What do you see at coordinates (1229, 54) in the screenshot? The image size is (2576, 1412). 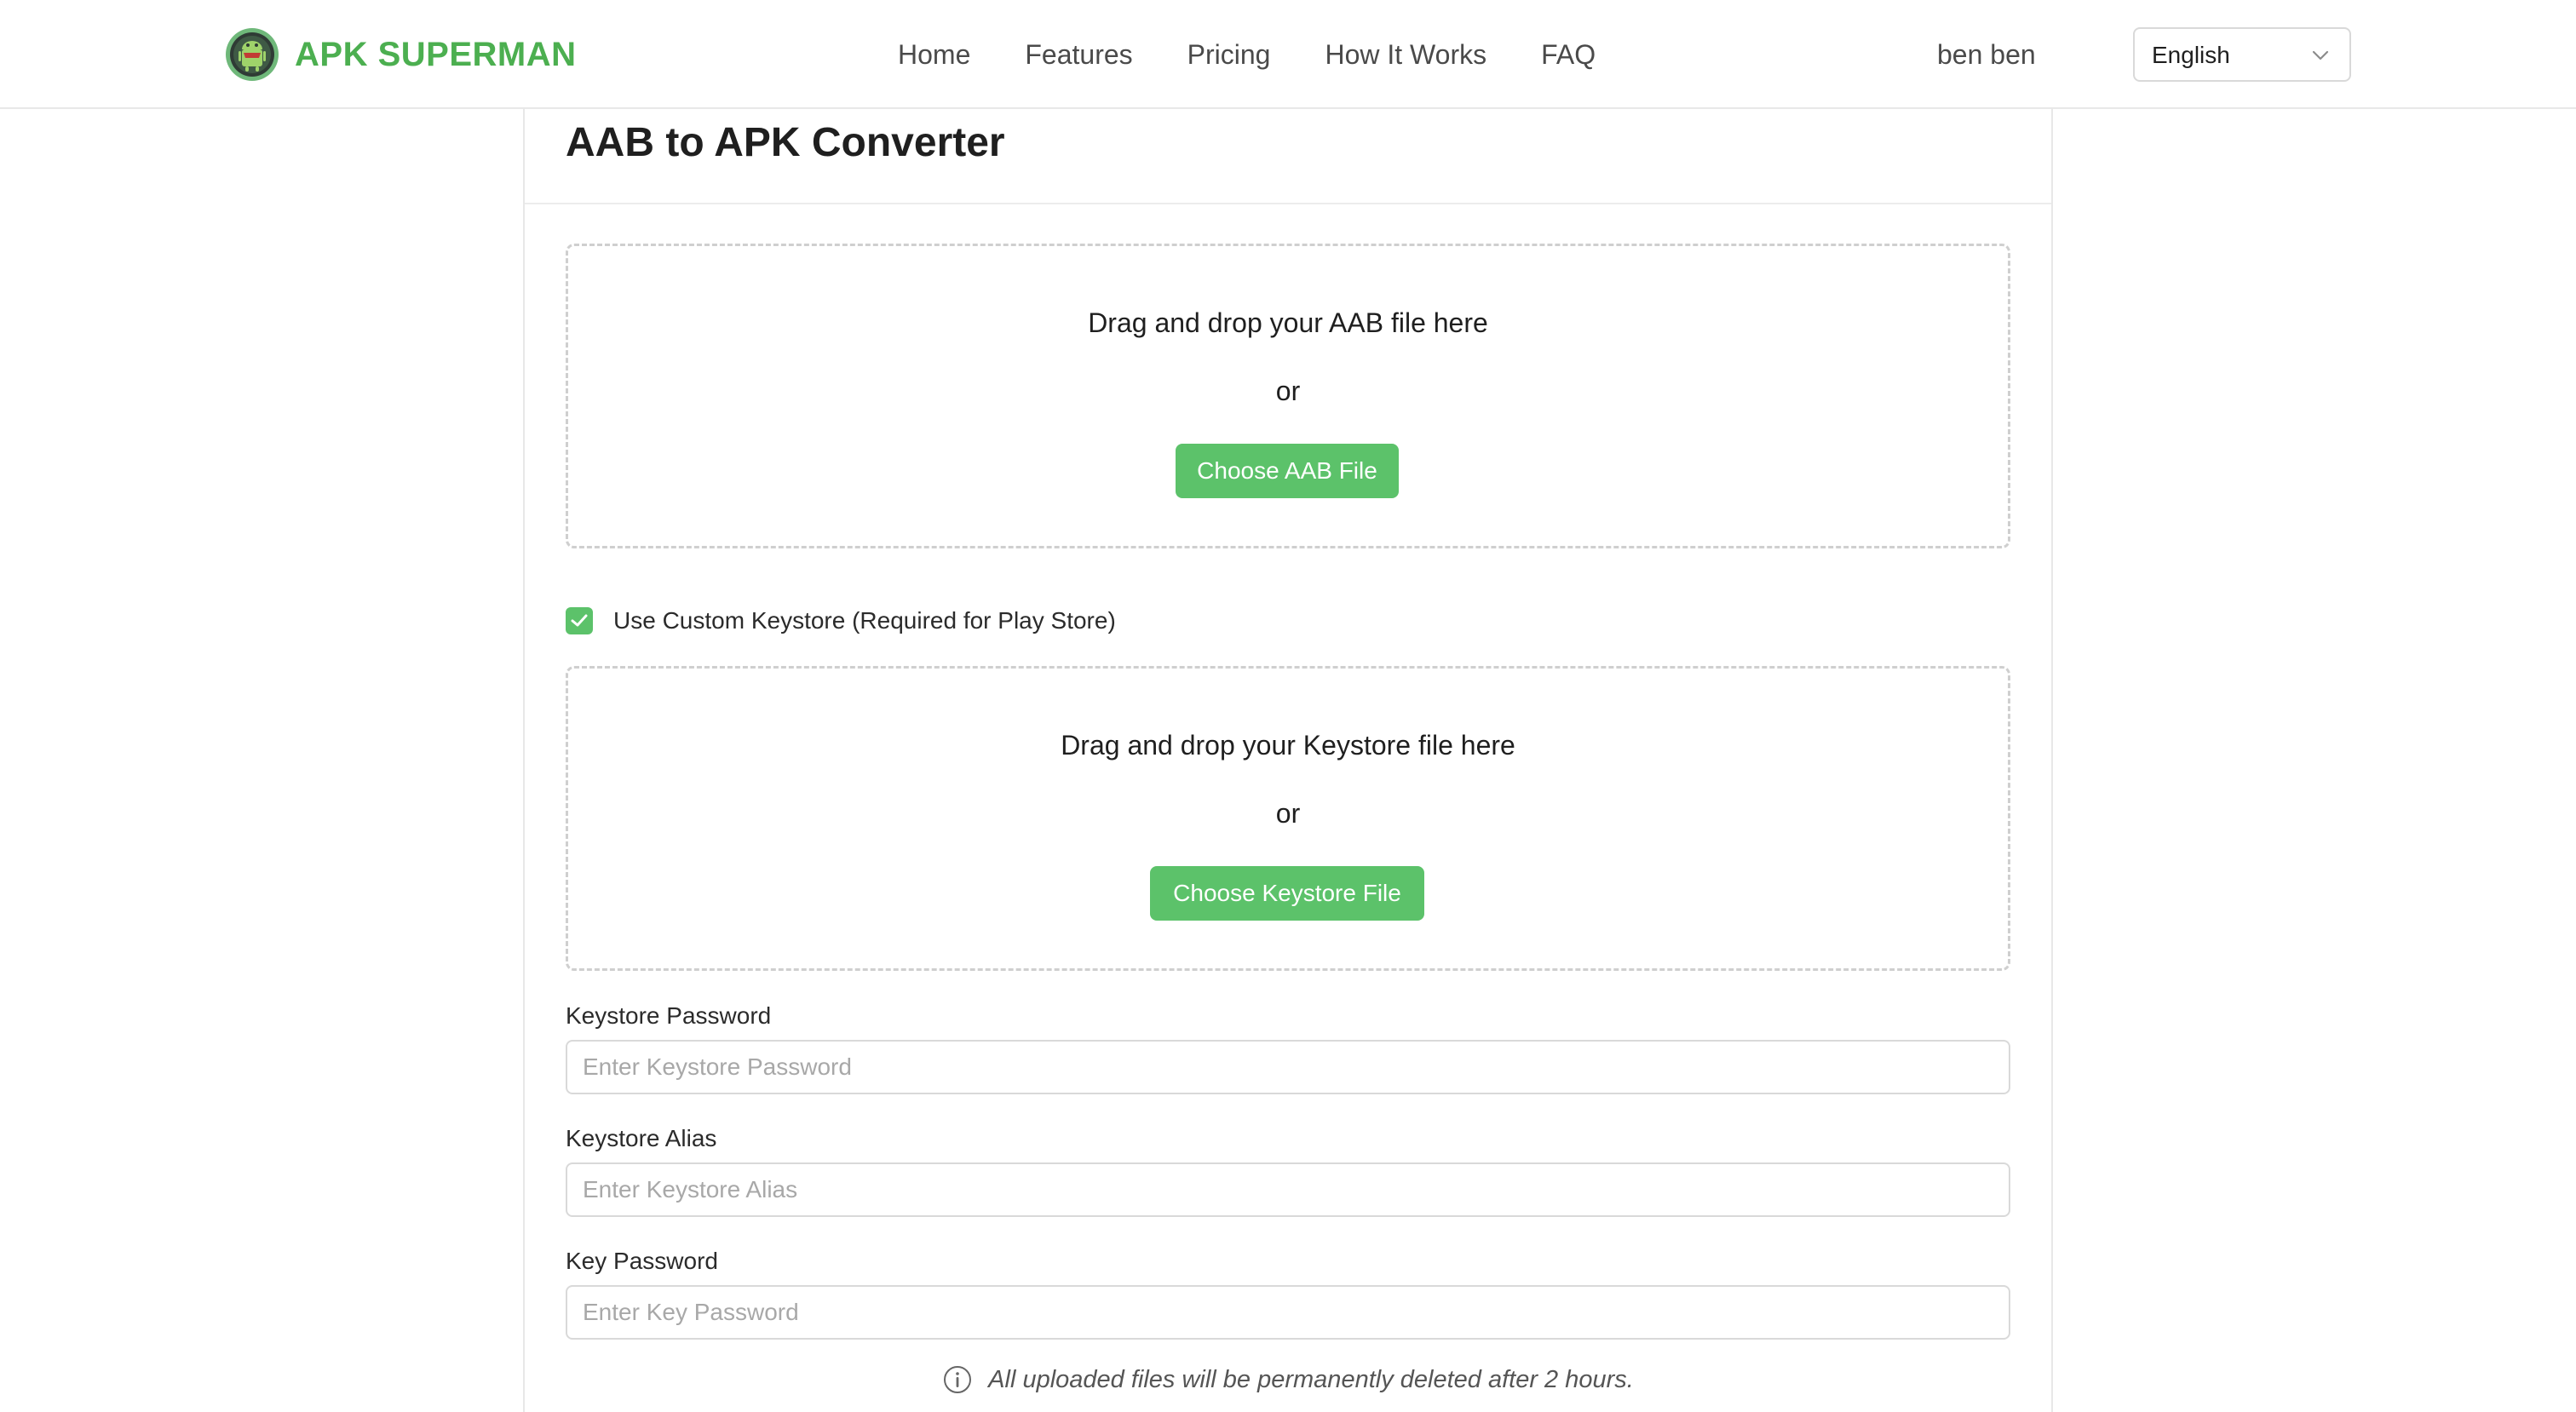 I see `nav-pricing: Pricing` at bounding box center [1229, 54].